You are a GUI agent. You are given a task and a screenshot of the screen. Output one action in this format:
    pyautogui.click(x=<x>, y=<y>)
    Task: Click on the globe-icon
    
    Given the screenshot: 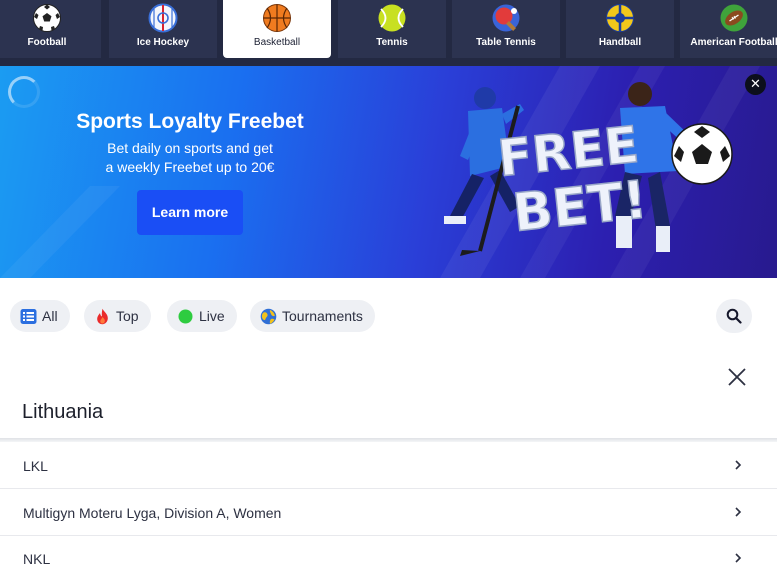 What is the action you would take?
    pyautogui.click(x=268, y=316)
    